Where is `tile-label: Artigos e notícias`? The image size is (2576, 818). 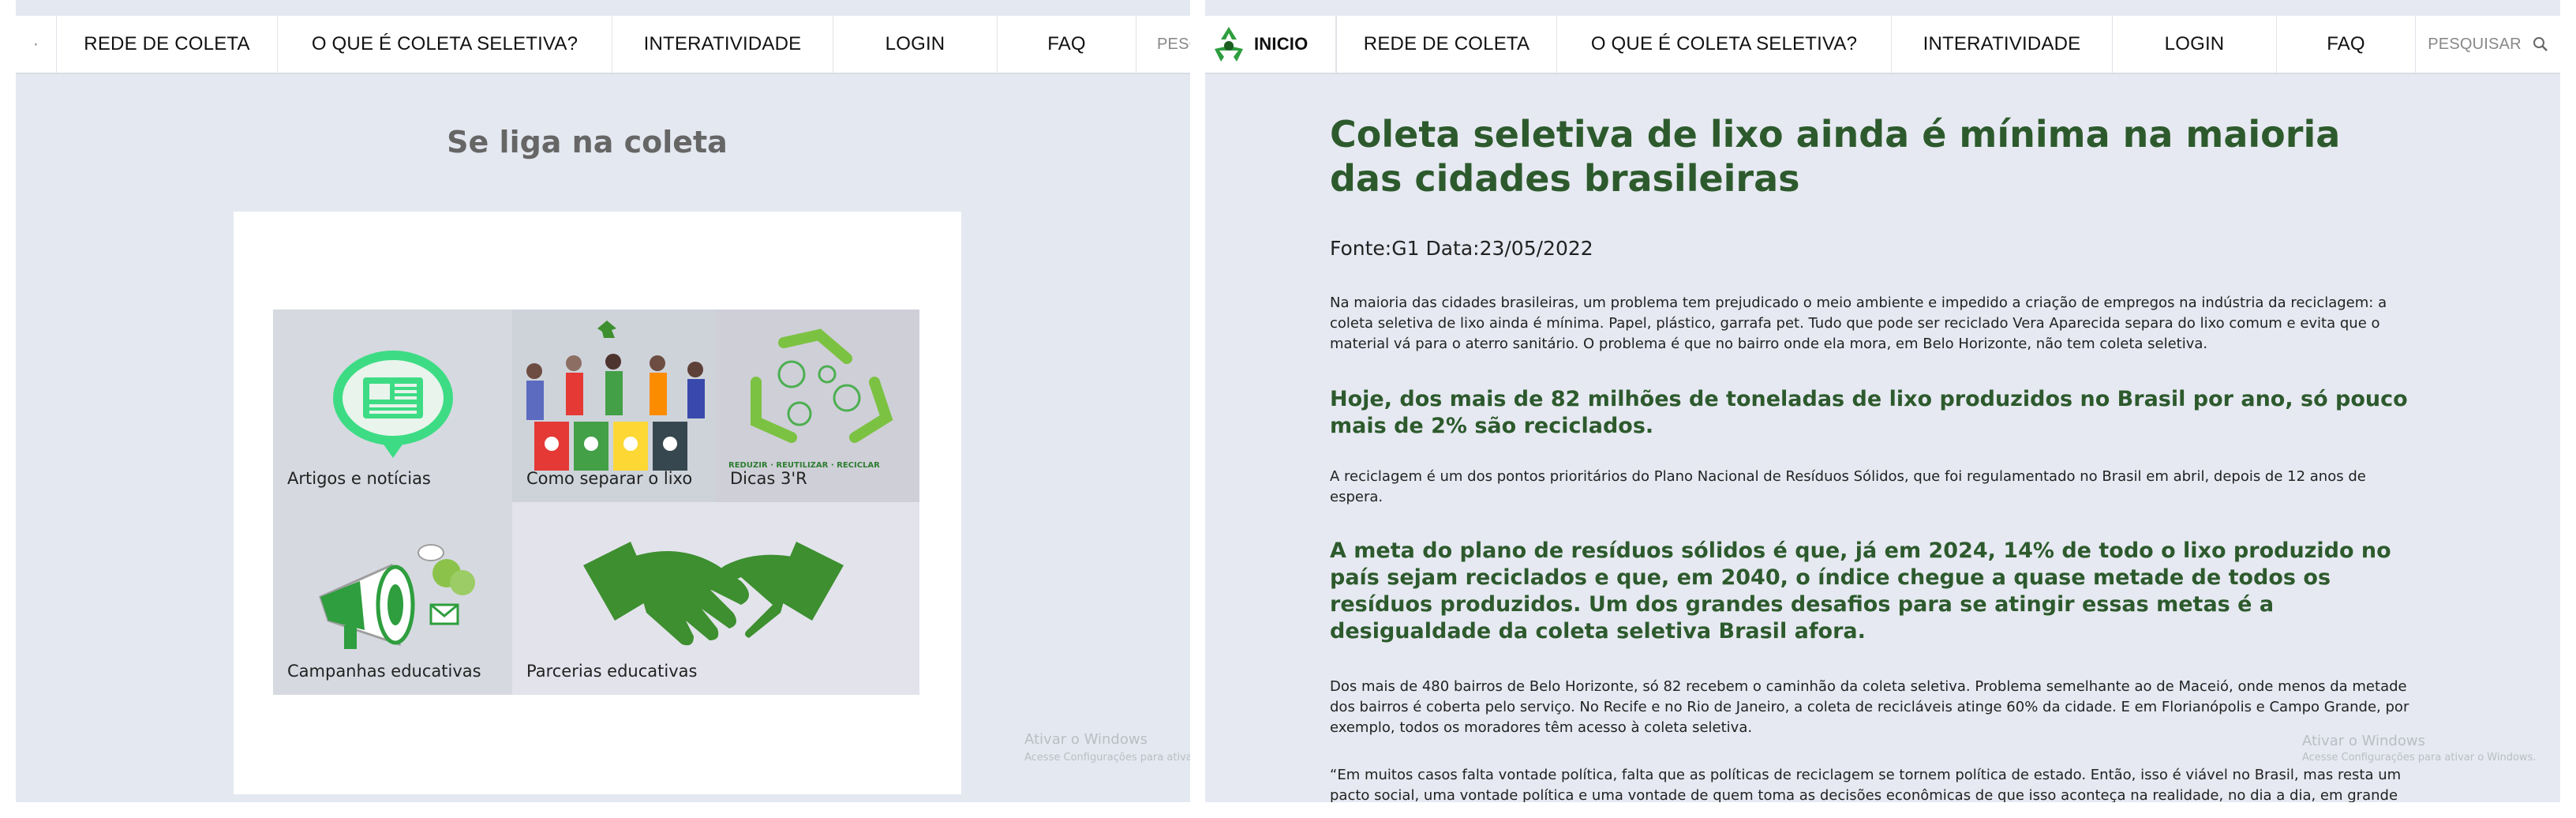 tile-label: Artigos e notícias is located at coordinates (359, 478).